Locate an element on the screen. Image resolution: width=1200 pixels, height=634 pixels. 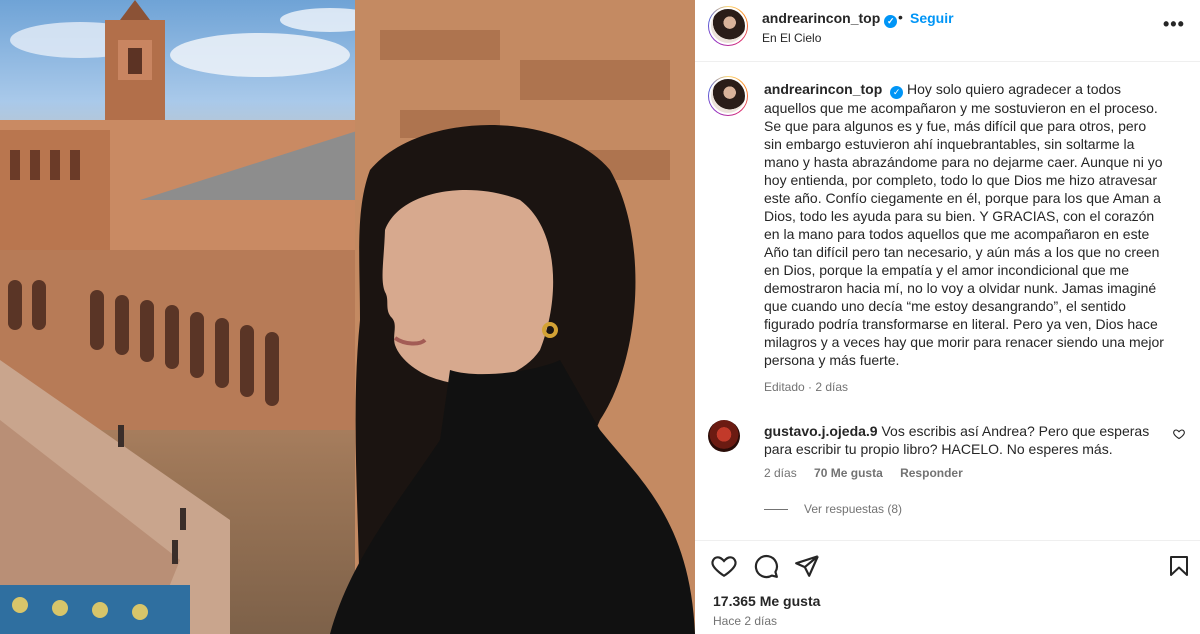
comment-likes: 70 Me gusta is located at coordinates (848, 473).